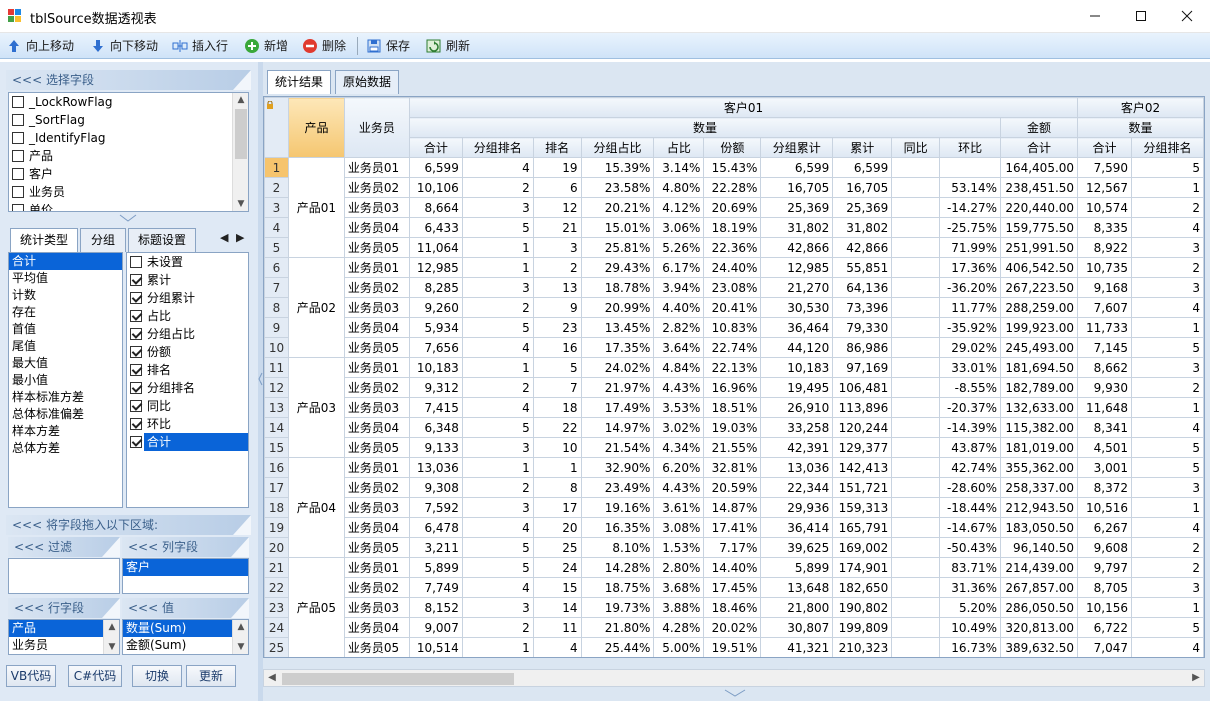  Describe the element at coordinates (1187, 16) in the screenshot. I see `close-button` at that location.